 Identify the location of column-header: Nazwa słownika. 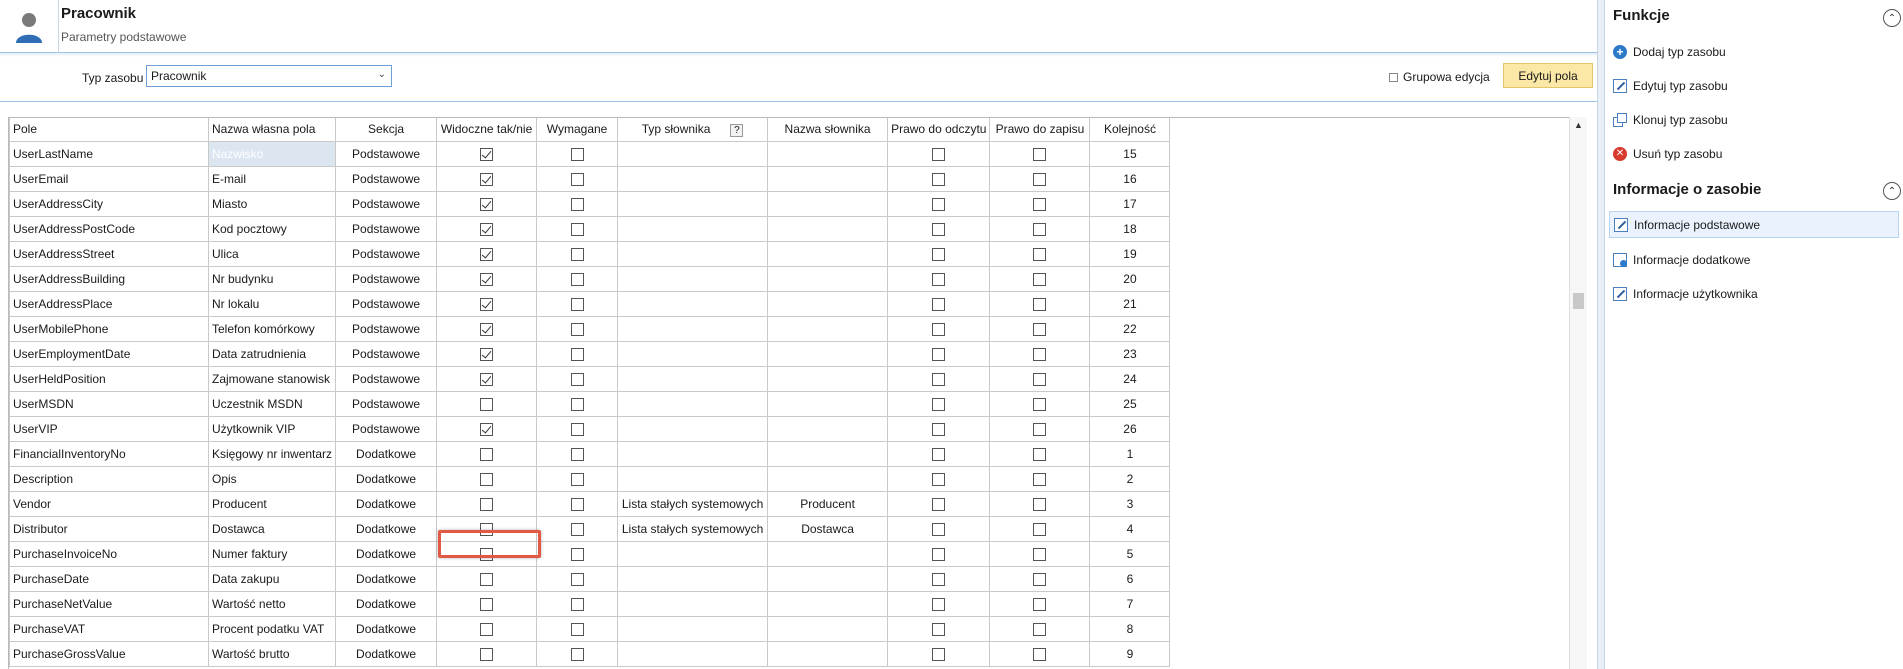
(828, 130).